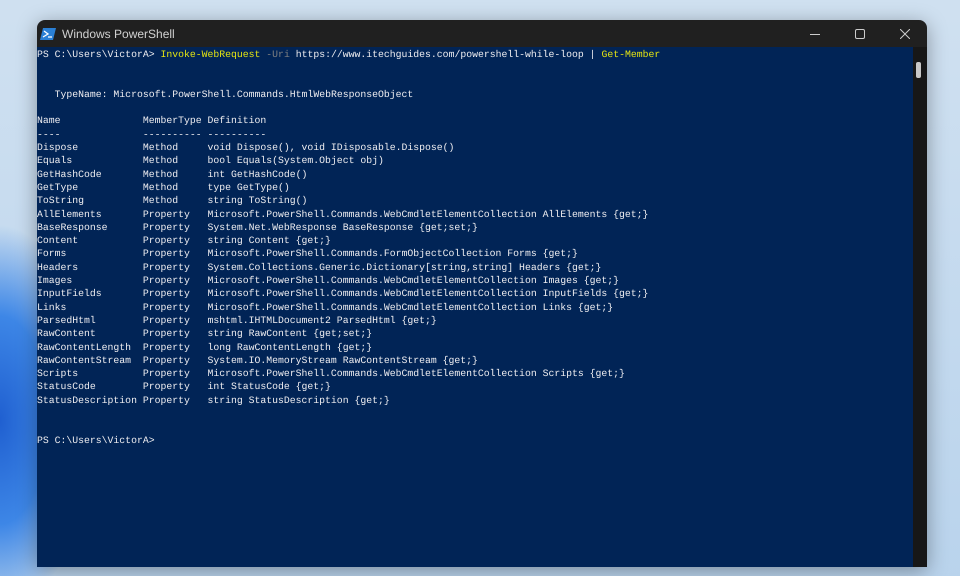  What do you see at coordinates (392, 254) in the screenshot?
I see `table-cell: Microsoft.PowerShell.Commands.FormObjectCollection Forms {get;}` at bounding box center [392, 254].